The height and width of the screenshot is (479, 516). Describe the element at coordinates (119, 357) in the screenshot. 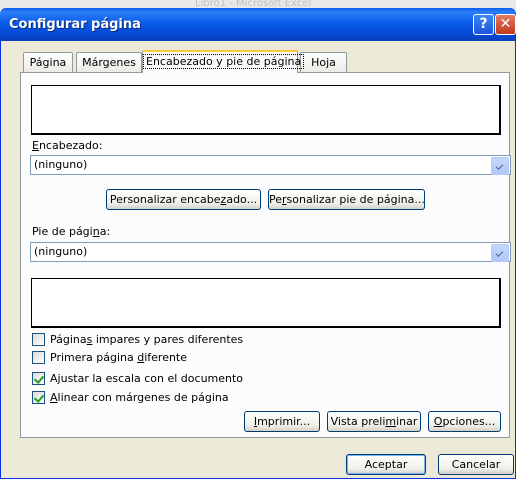

I see `option-label: Primera página diferente` at that location.